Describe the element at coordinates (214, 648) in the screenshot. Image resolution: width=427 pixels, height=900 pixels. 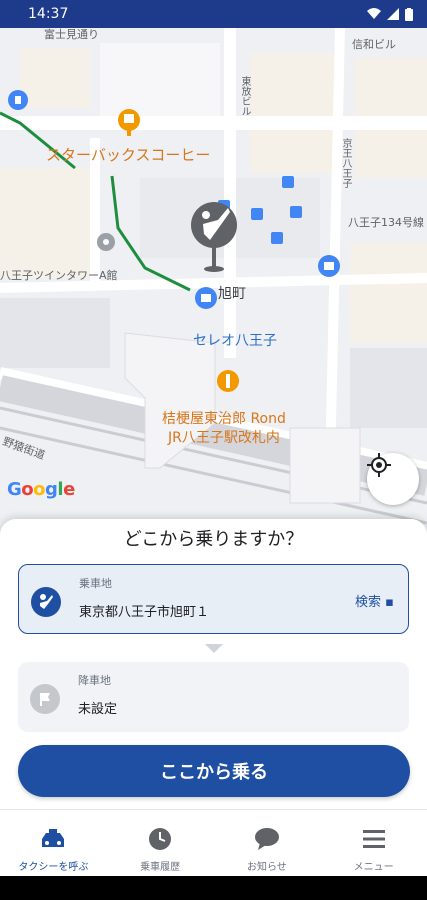
I see `connector-arrow-icon` at that location.